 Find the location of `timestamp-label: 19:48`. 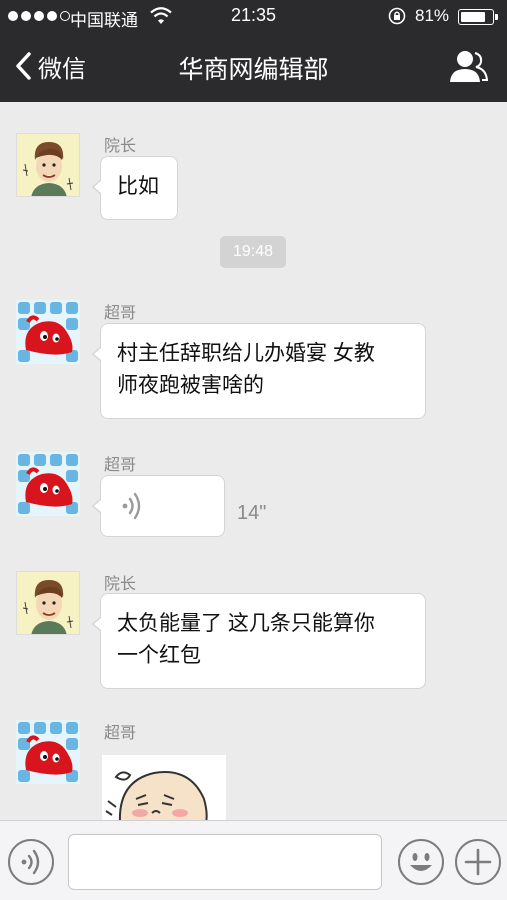

timestamp-label: 19:48 is located at coordinates (253, 252).